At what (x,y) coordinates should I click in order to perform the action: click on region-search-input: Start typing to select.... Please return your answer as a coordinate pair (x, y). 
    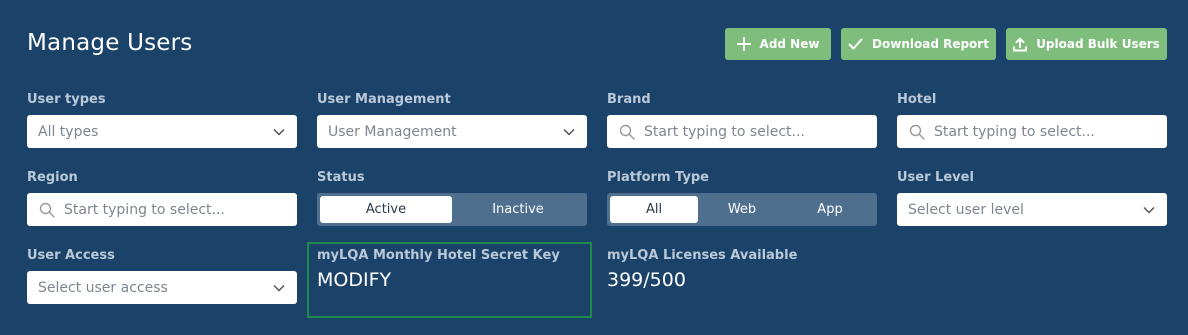
    Looking at the image, I should click on (162, 209).